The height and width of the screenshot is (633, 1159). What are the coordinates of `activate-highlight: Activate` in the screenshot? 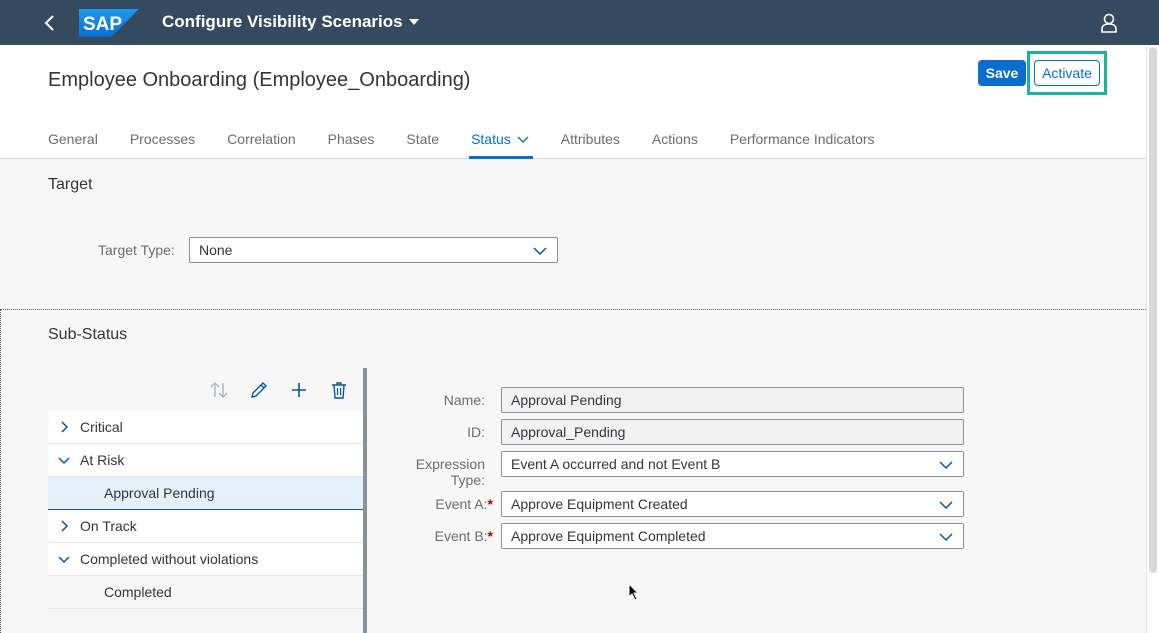 It's located at (1067, 73).